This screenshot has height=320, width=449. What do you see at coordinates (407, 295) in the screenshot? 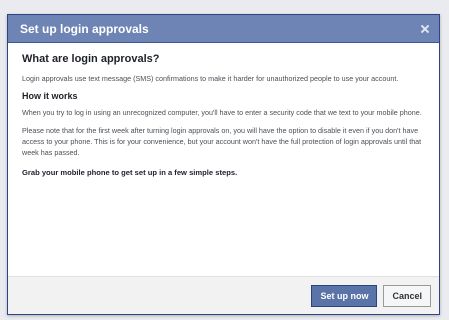
I see `cancel-button: Cancel` at bounding box center [407, 295].